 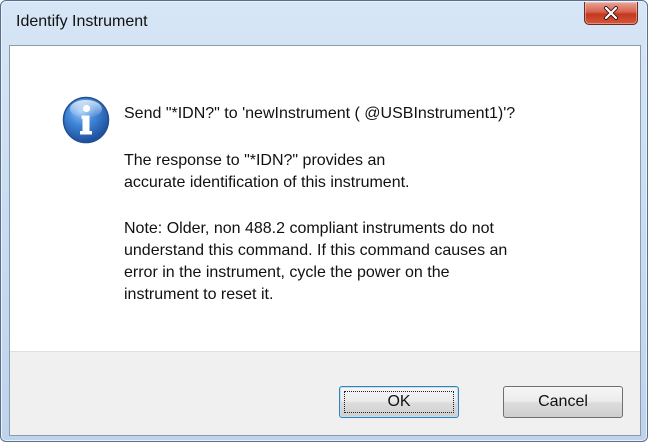 I want to click on close-button, so click(x=611, y=13).